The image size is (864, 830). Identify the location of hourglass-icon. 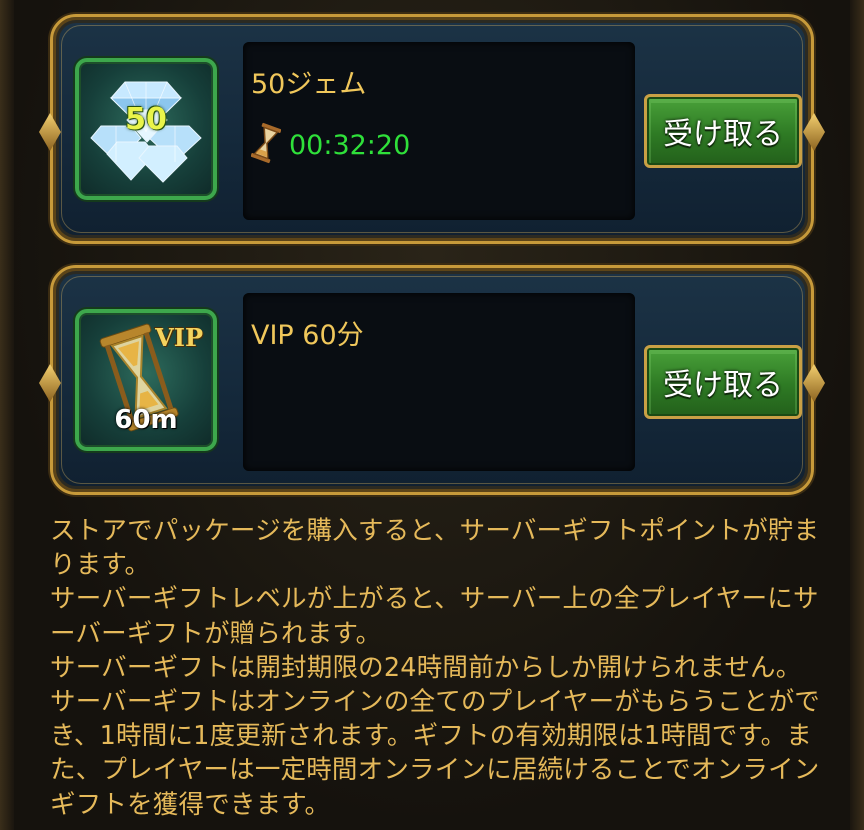
(266, 145).